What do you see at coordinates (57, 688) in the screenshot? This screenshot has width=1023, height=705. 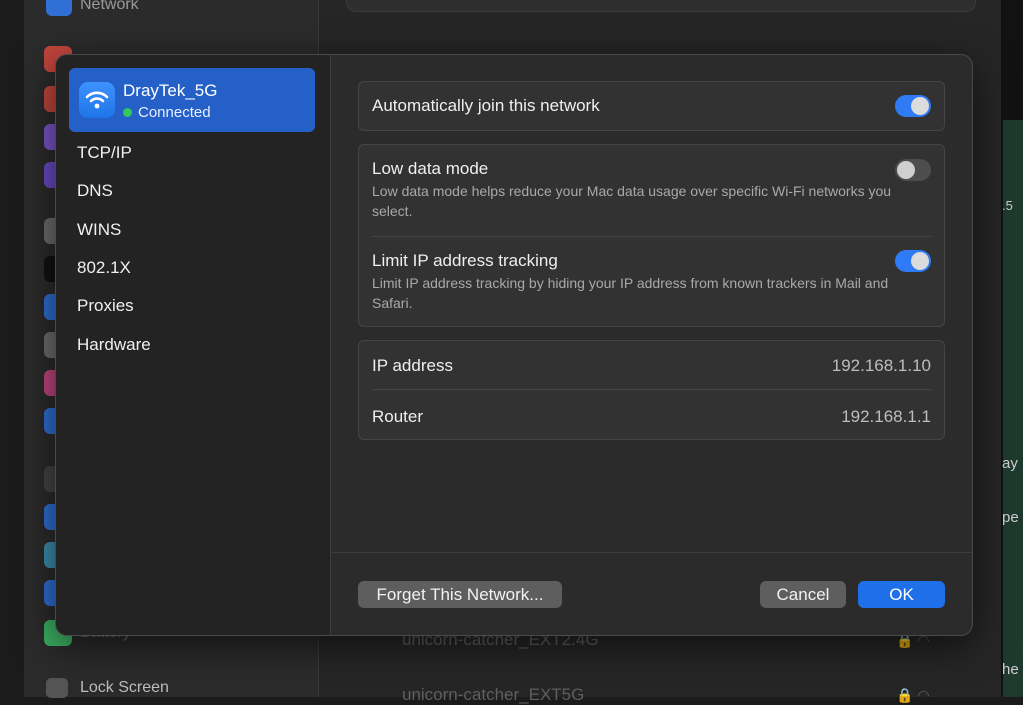 I see `lock-icon` at bounding box center [57, 688].